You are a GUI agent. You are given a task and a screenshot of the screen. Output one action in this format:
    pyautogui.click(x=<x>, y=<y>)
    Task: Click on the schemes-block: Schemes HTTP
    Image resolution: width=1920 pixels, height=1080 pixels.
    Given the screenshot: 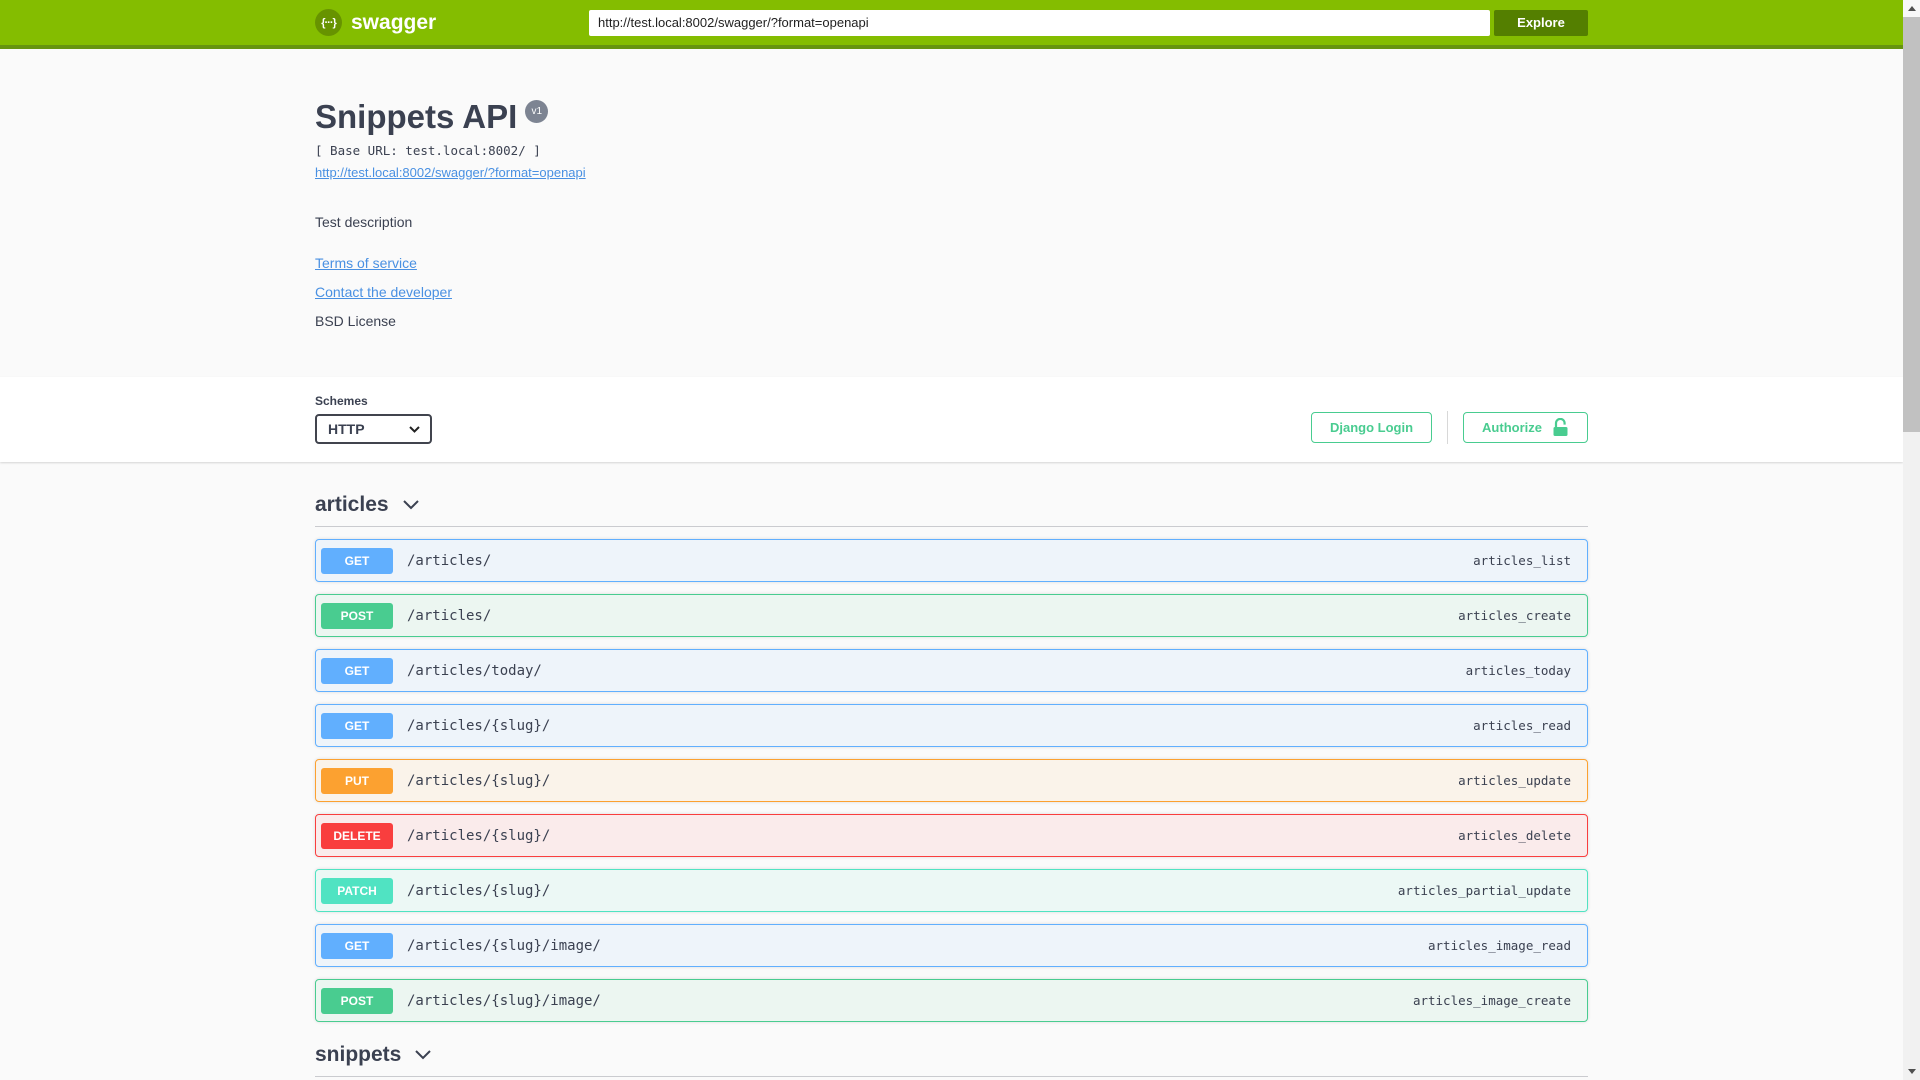 What is the action you would take?
    pyautogui.click(x=373, y=419)
    